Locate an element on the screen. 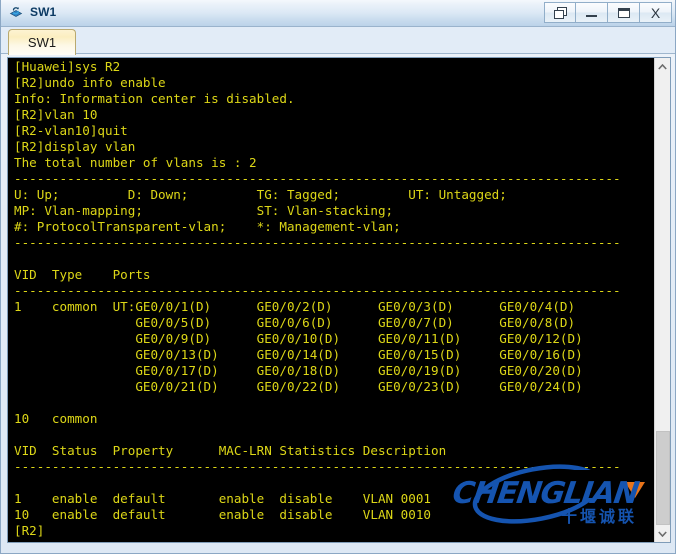  chevron-up-icon is located at coordinates (662, 66).